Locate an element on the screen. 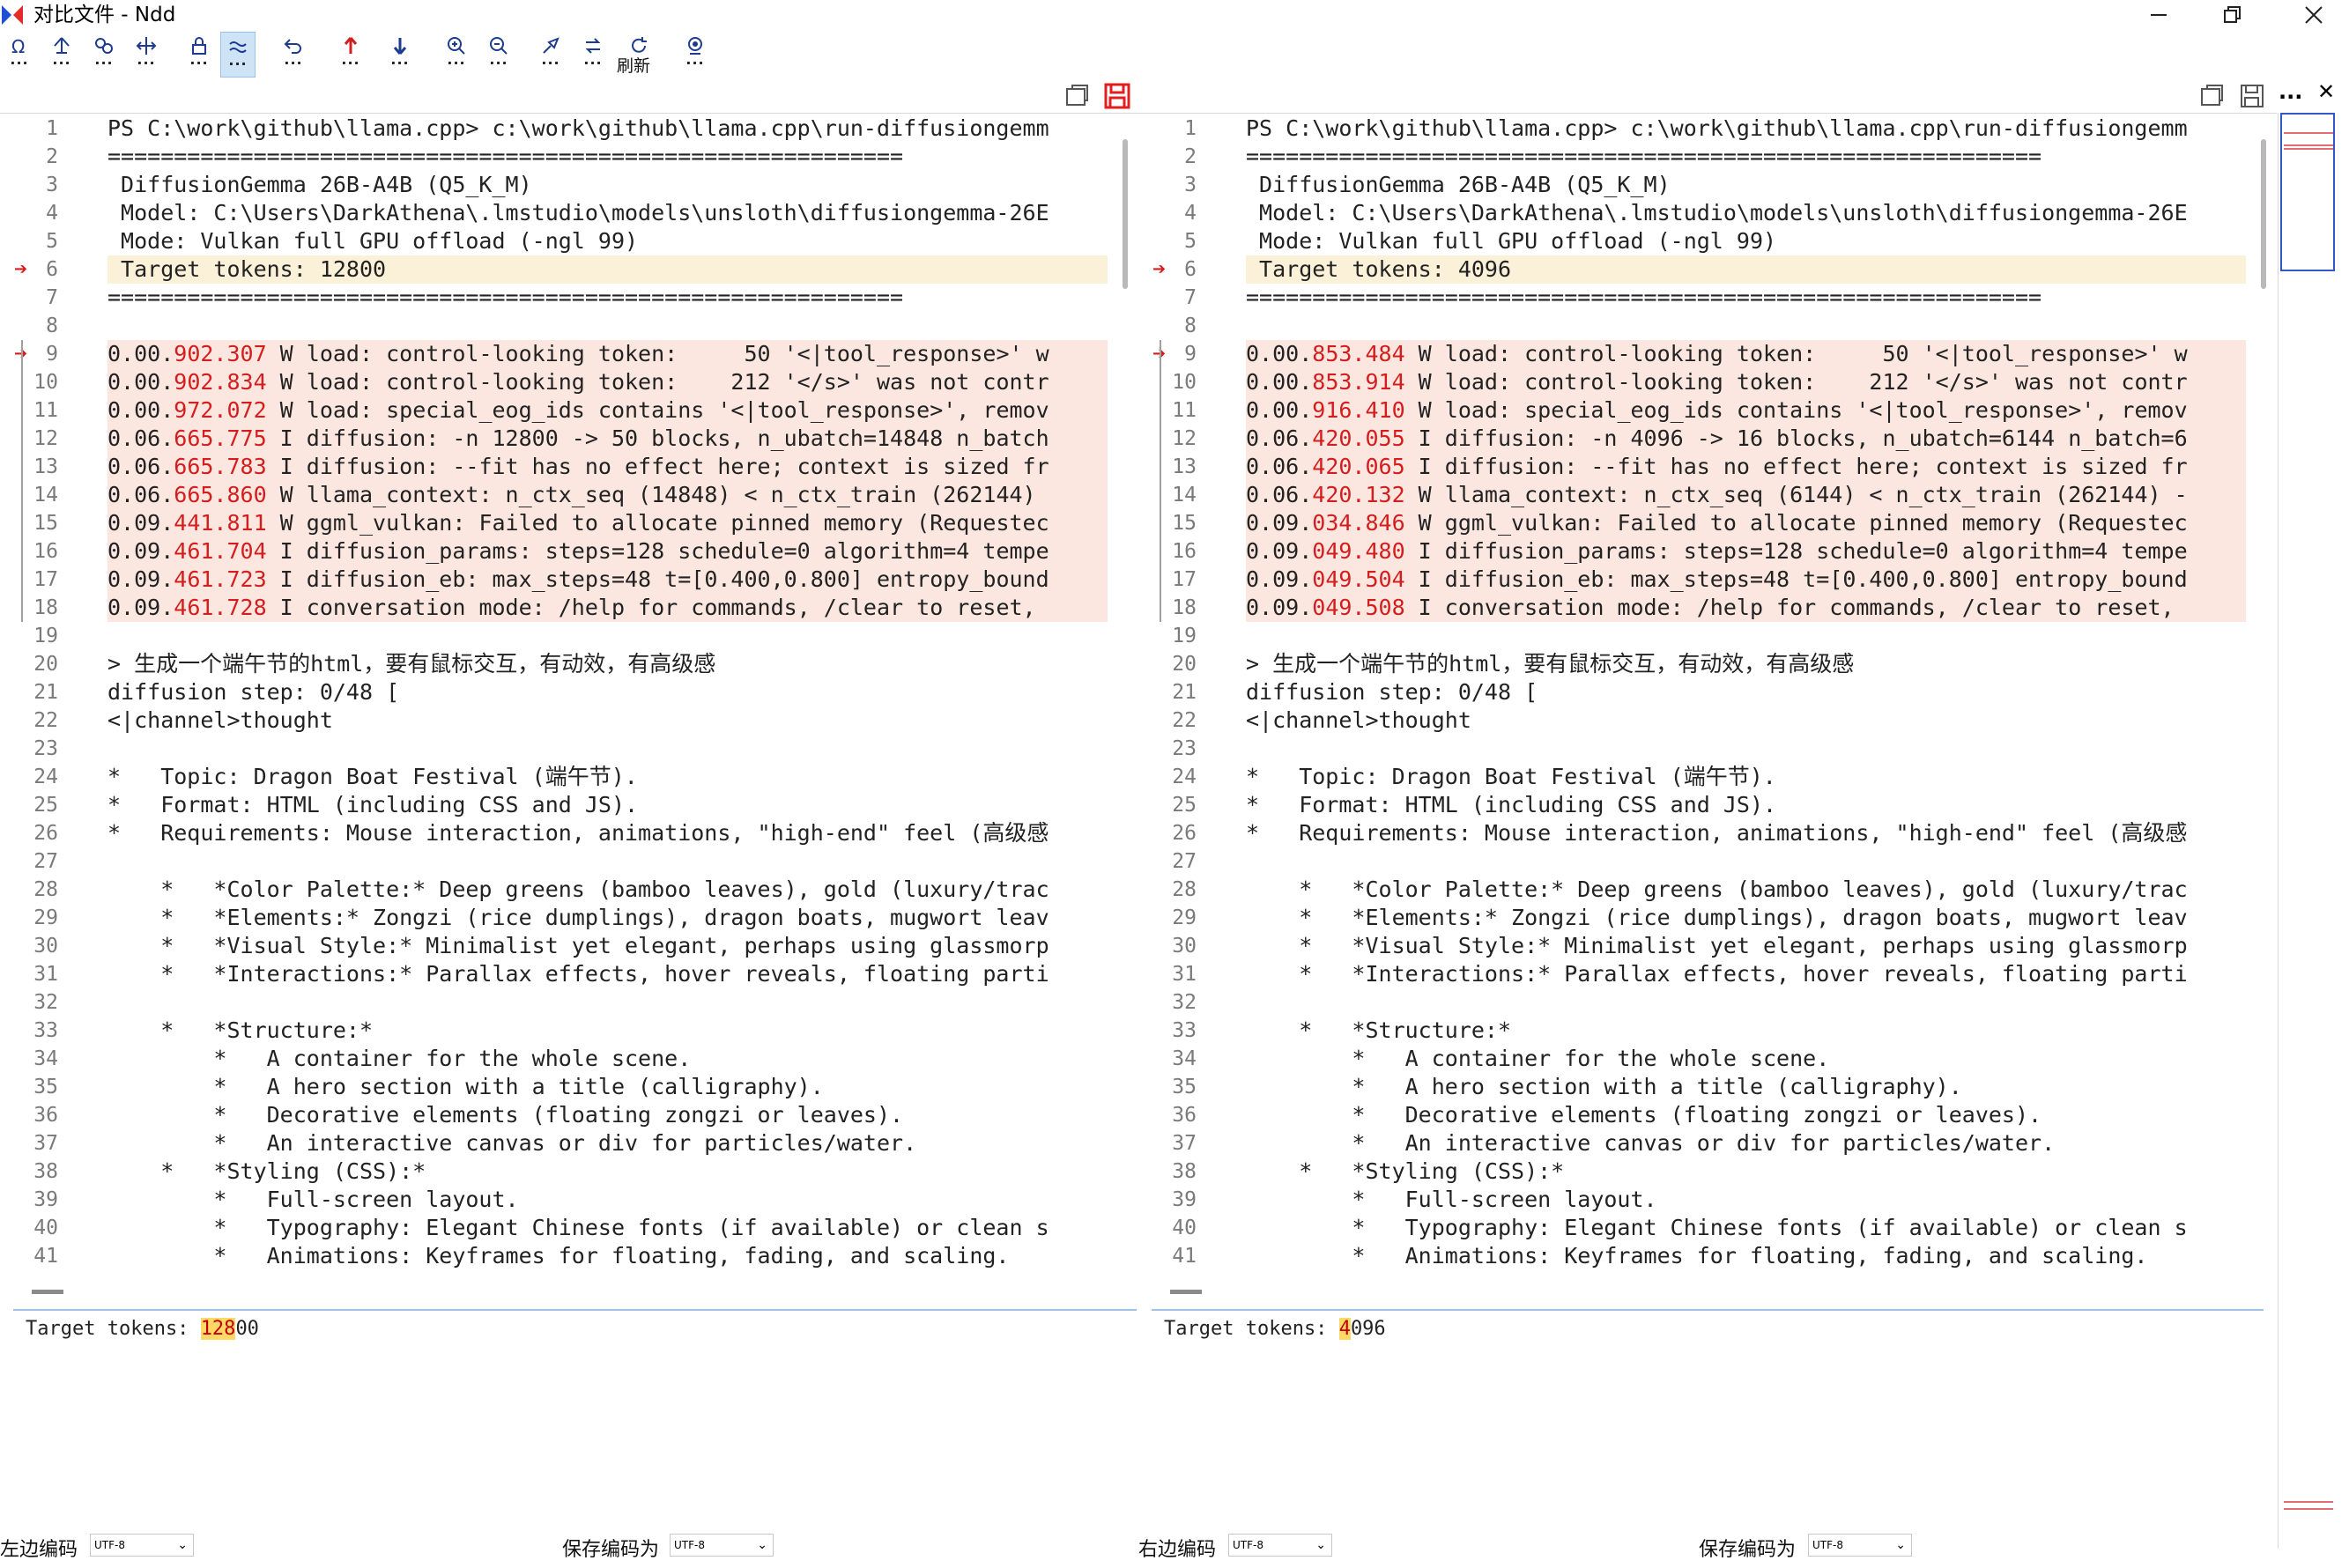  close-button is located at coordinates (2314, 15).